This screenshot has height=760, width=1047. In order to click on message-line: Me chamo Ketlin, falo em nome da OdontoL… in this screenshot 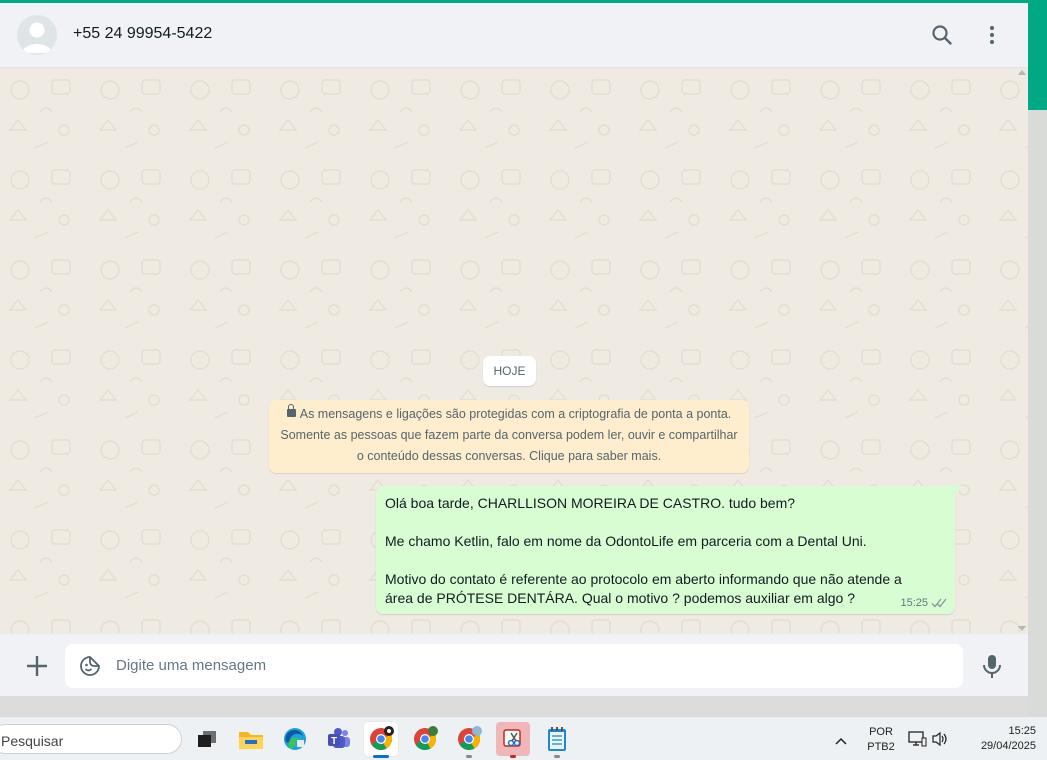, I will do `click(626, 541)`.